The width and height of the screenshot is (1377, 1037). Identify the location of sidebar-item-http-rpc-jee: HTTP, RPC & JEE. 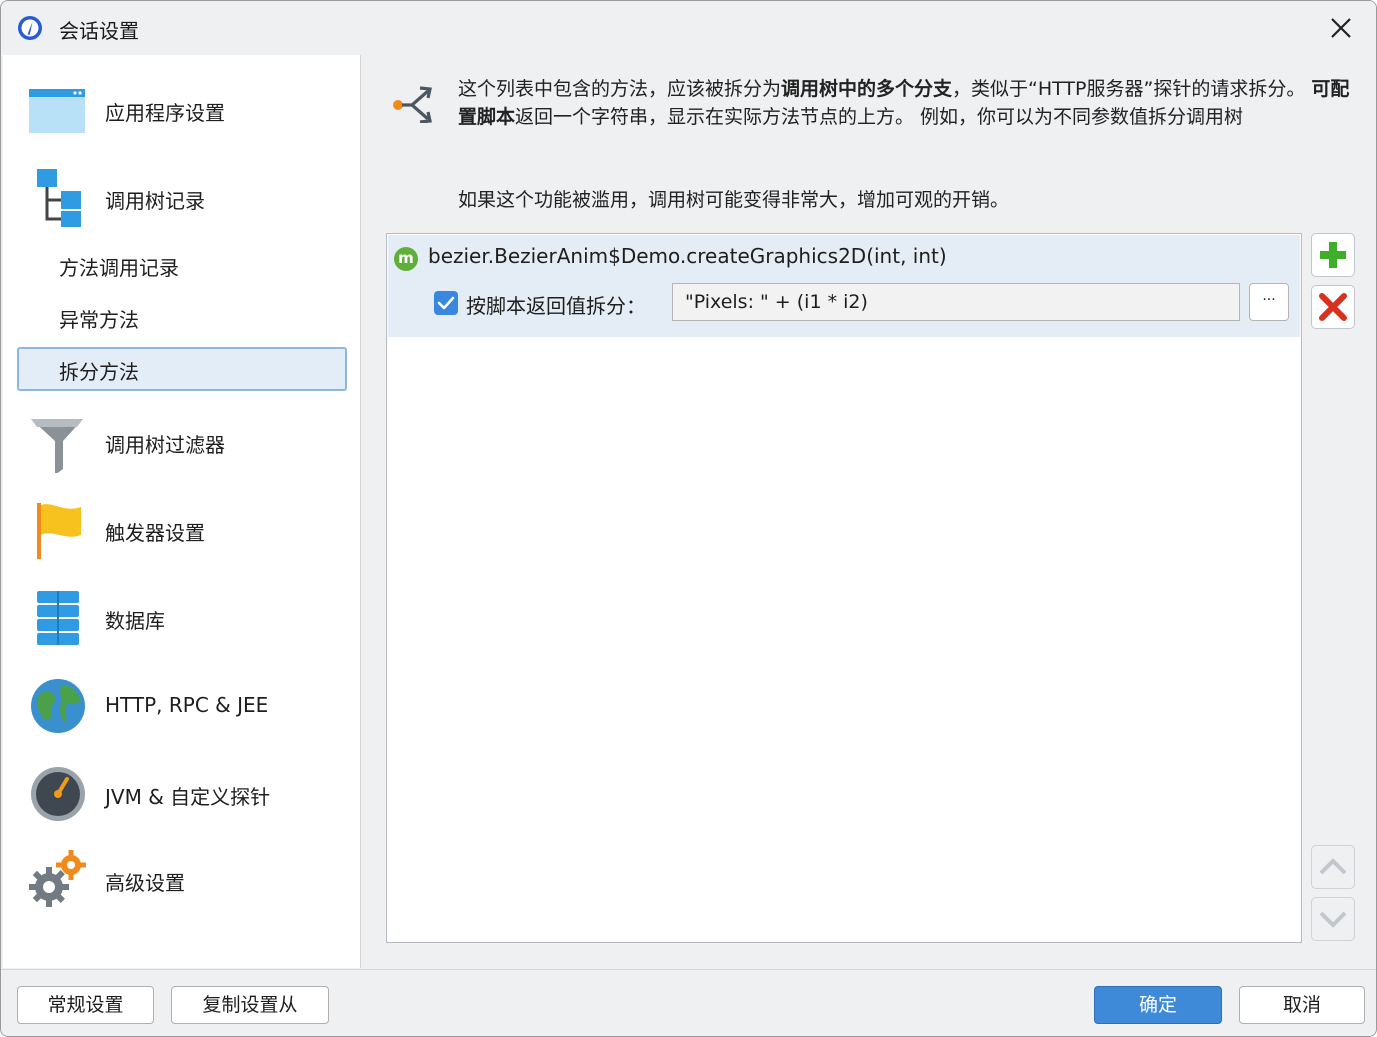
(182, 705).